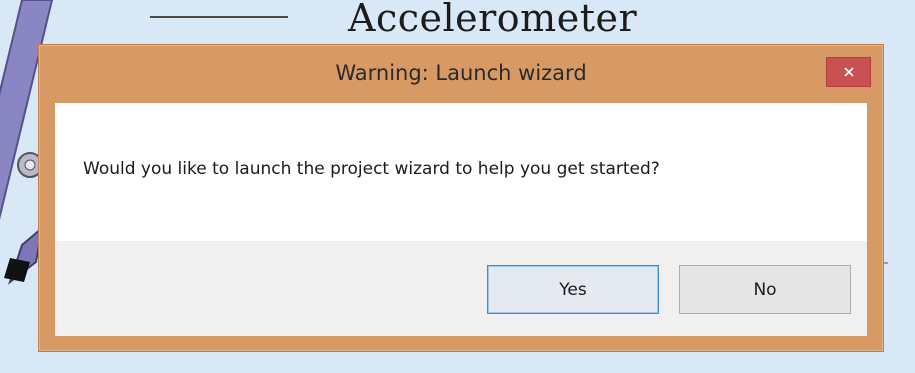  I want to click on close-icon, so click(848, 72).